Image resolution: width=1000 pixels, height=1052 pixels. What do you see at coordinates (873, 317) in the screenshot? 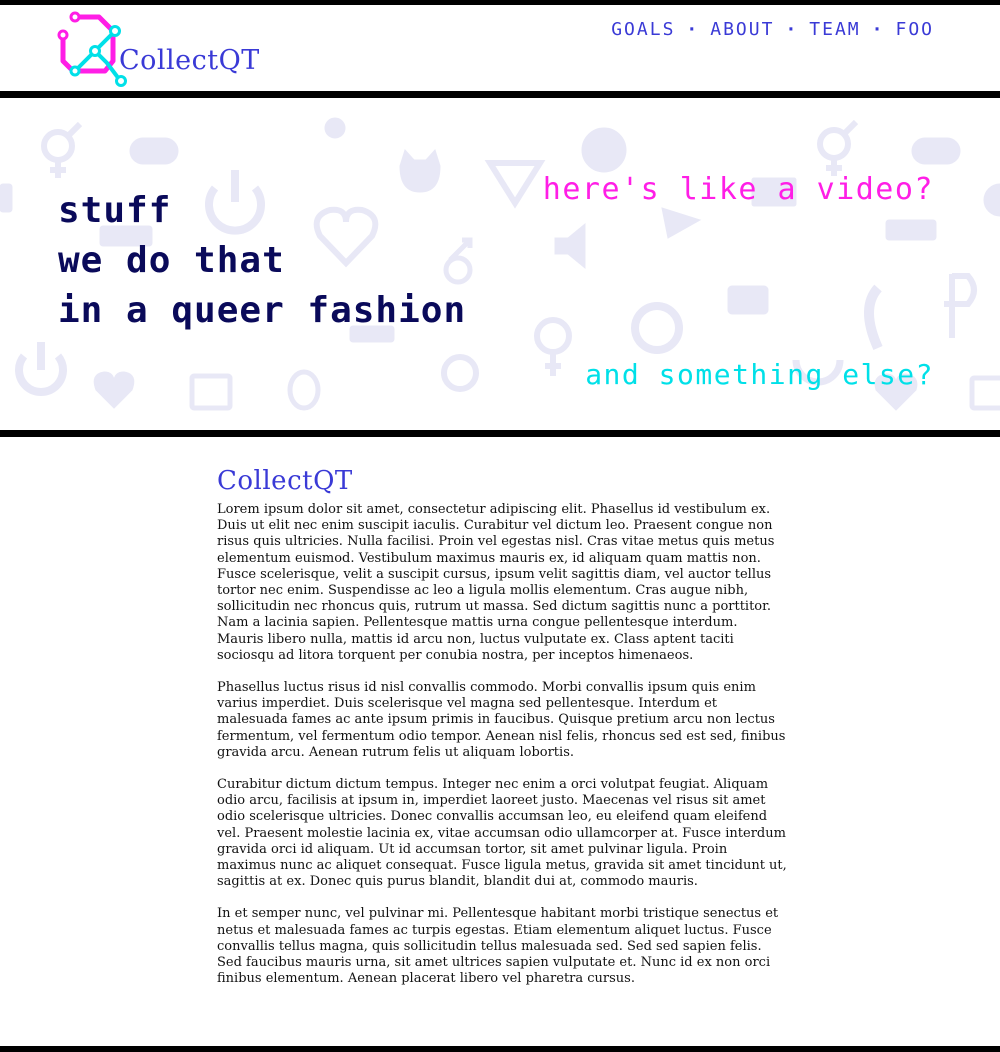
I see `phone-icon` at bounding box center [873, 317].